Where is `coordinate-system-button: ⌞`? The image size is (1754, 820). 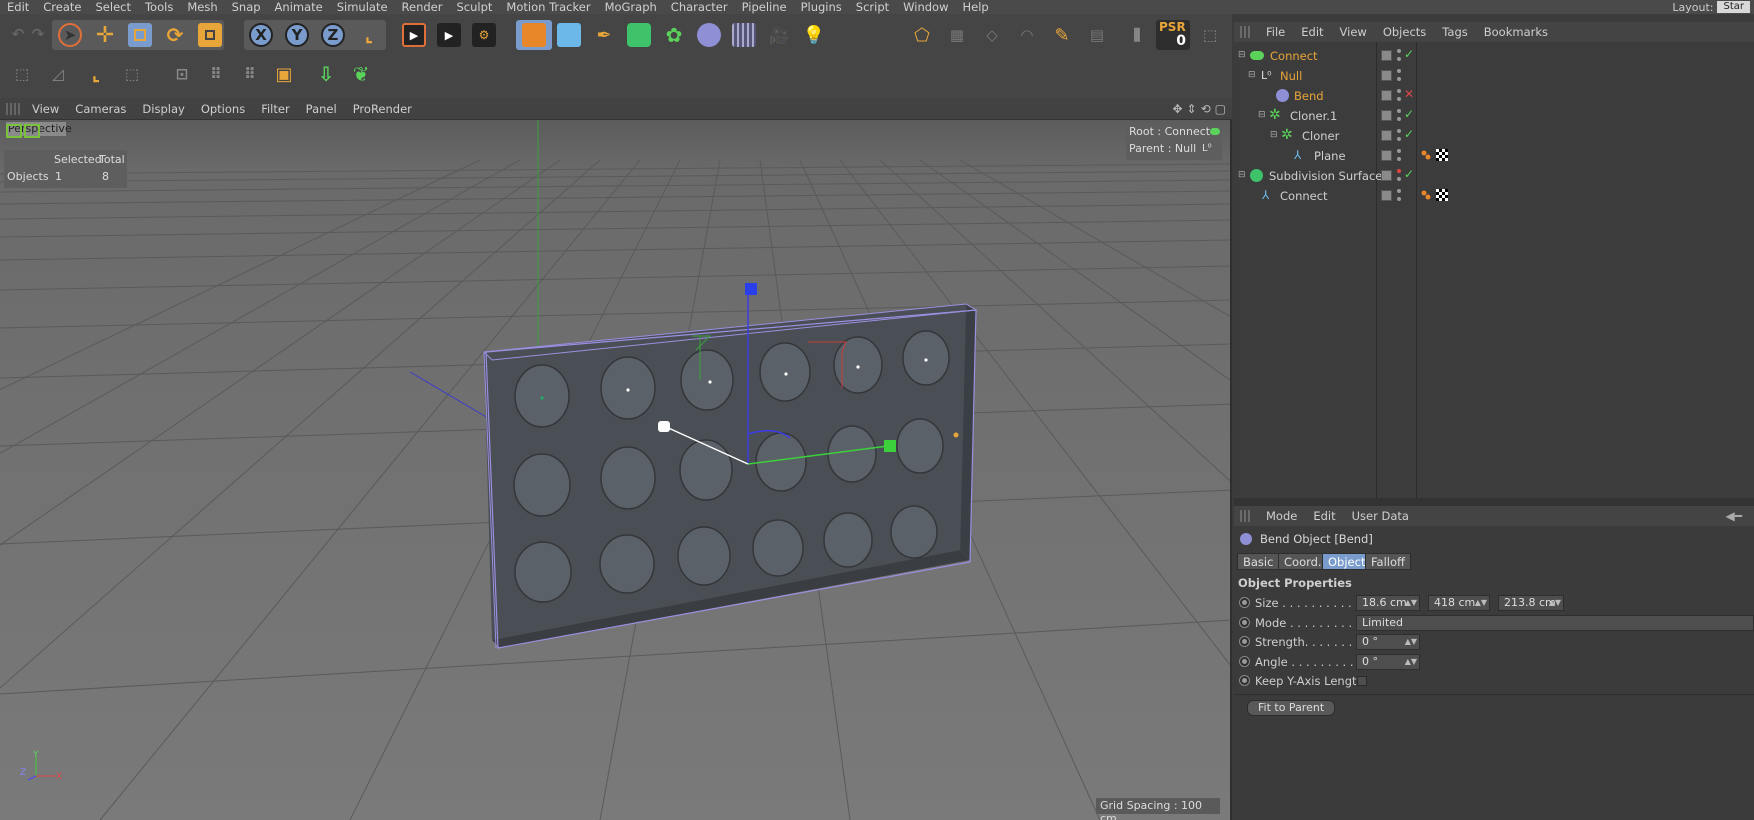 coordinate-system-button: ⌞ is located at coordinates (369, 35).